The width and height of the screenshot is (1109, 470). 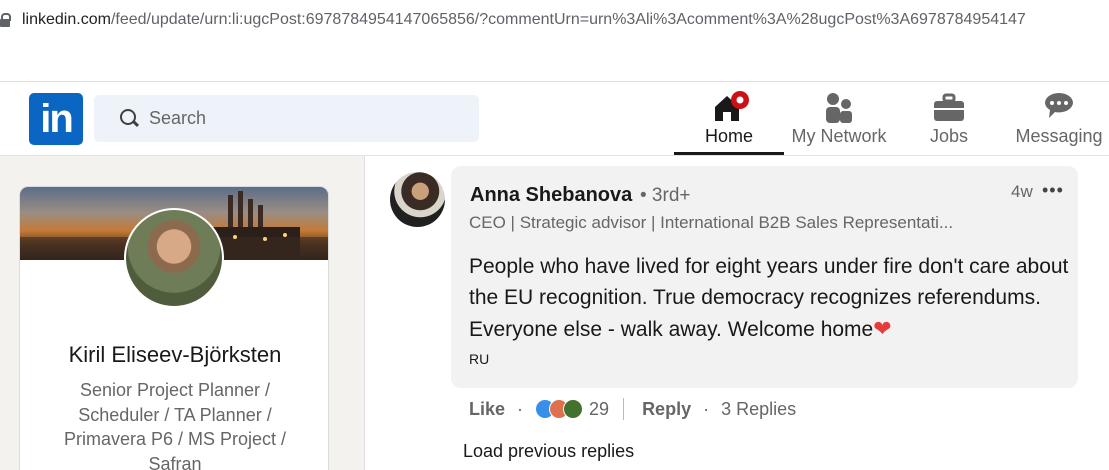 I want to click on connection-degree: • 3rd+, so click(x=665, y=195).